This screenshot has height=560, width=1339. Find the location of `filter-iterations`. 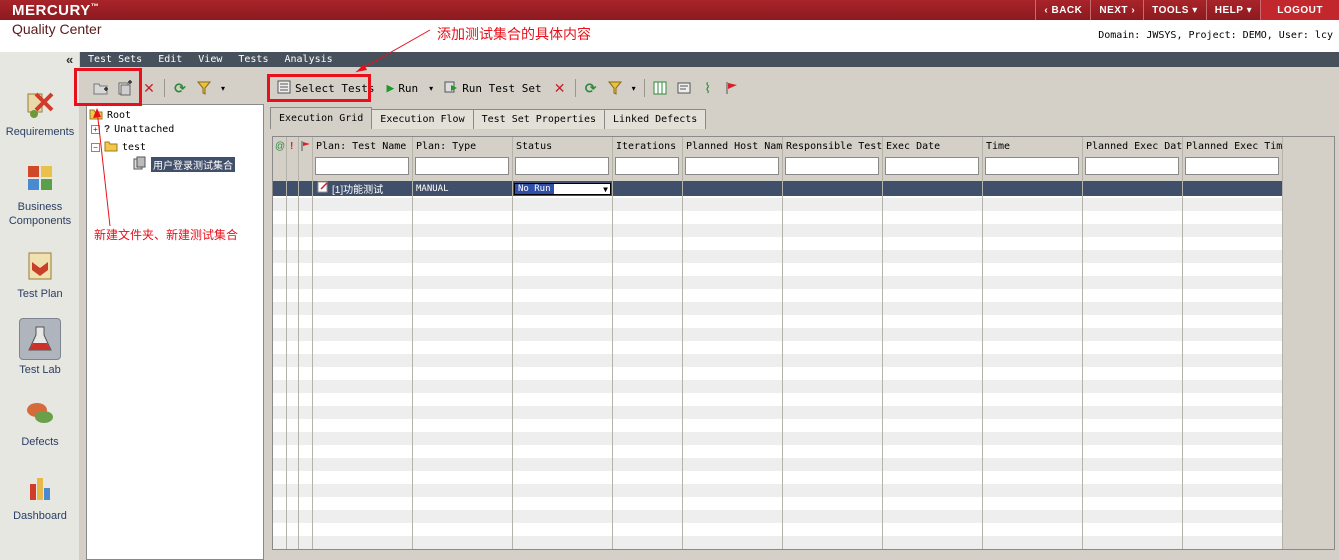

filter-iterations is located at coordinates (647, 166).